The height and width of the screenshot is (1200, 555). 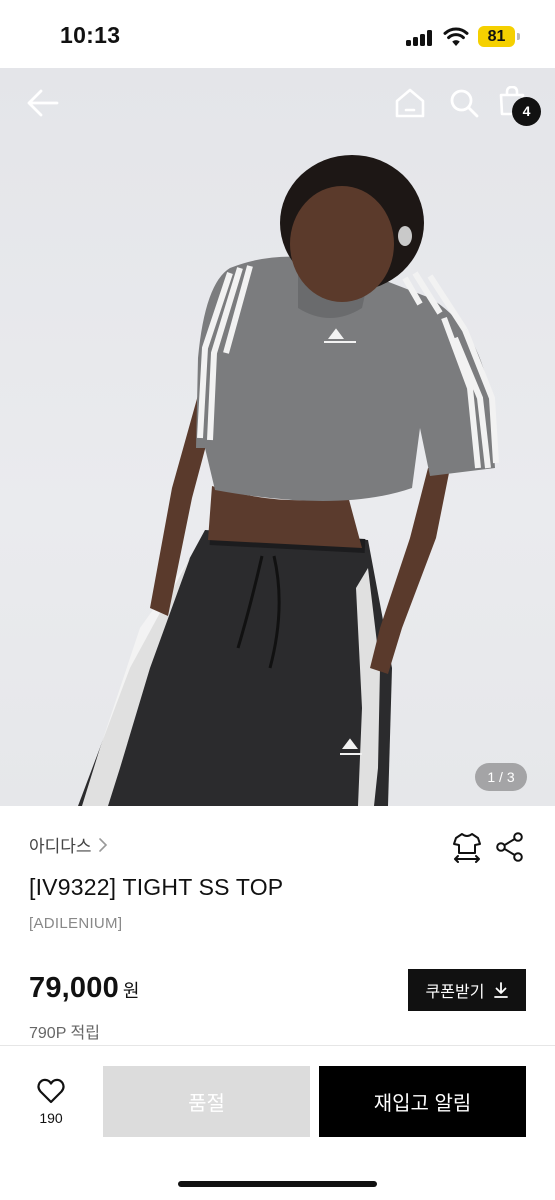 I want to click on coupon-button-label: 쿠폰받기, so click(x=455, y=992).